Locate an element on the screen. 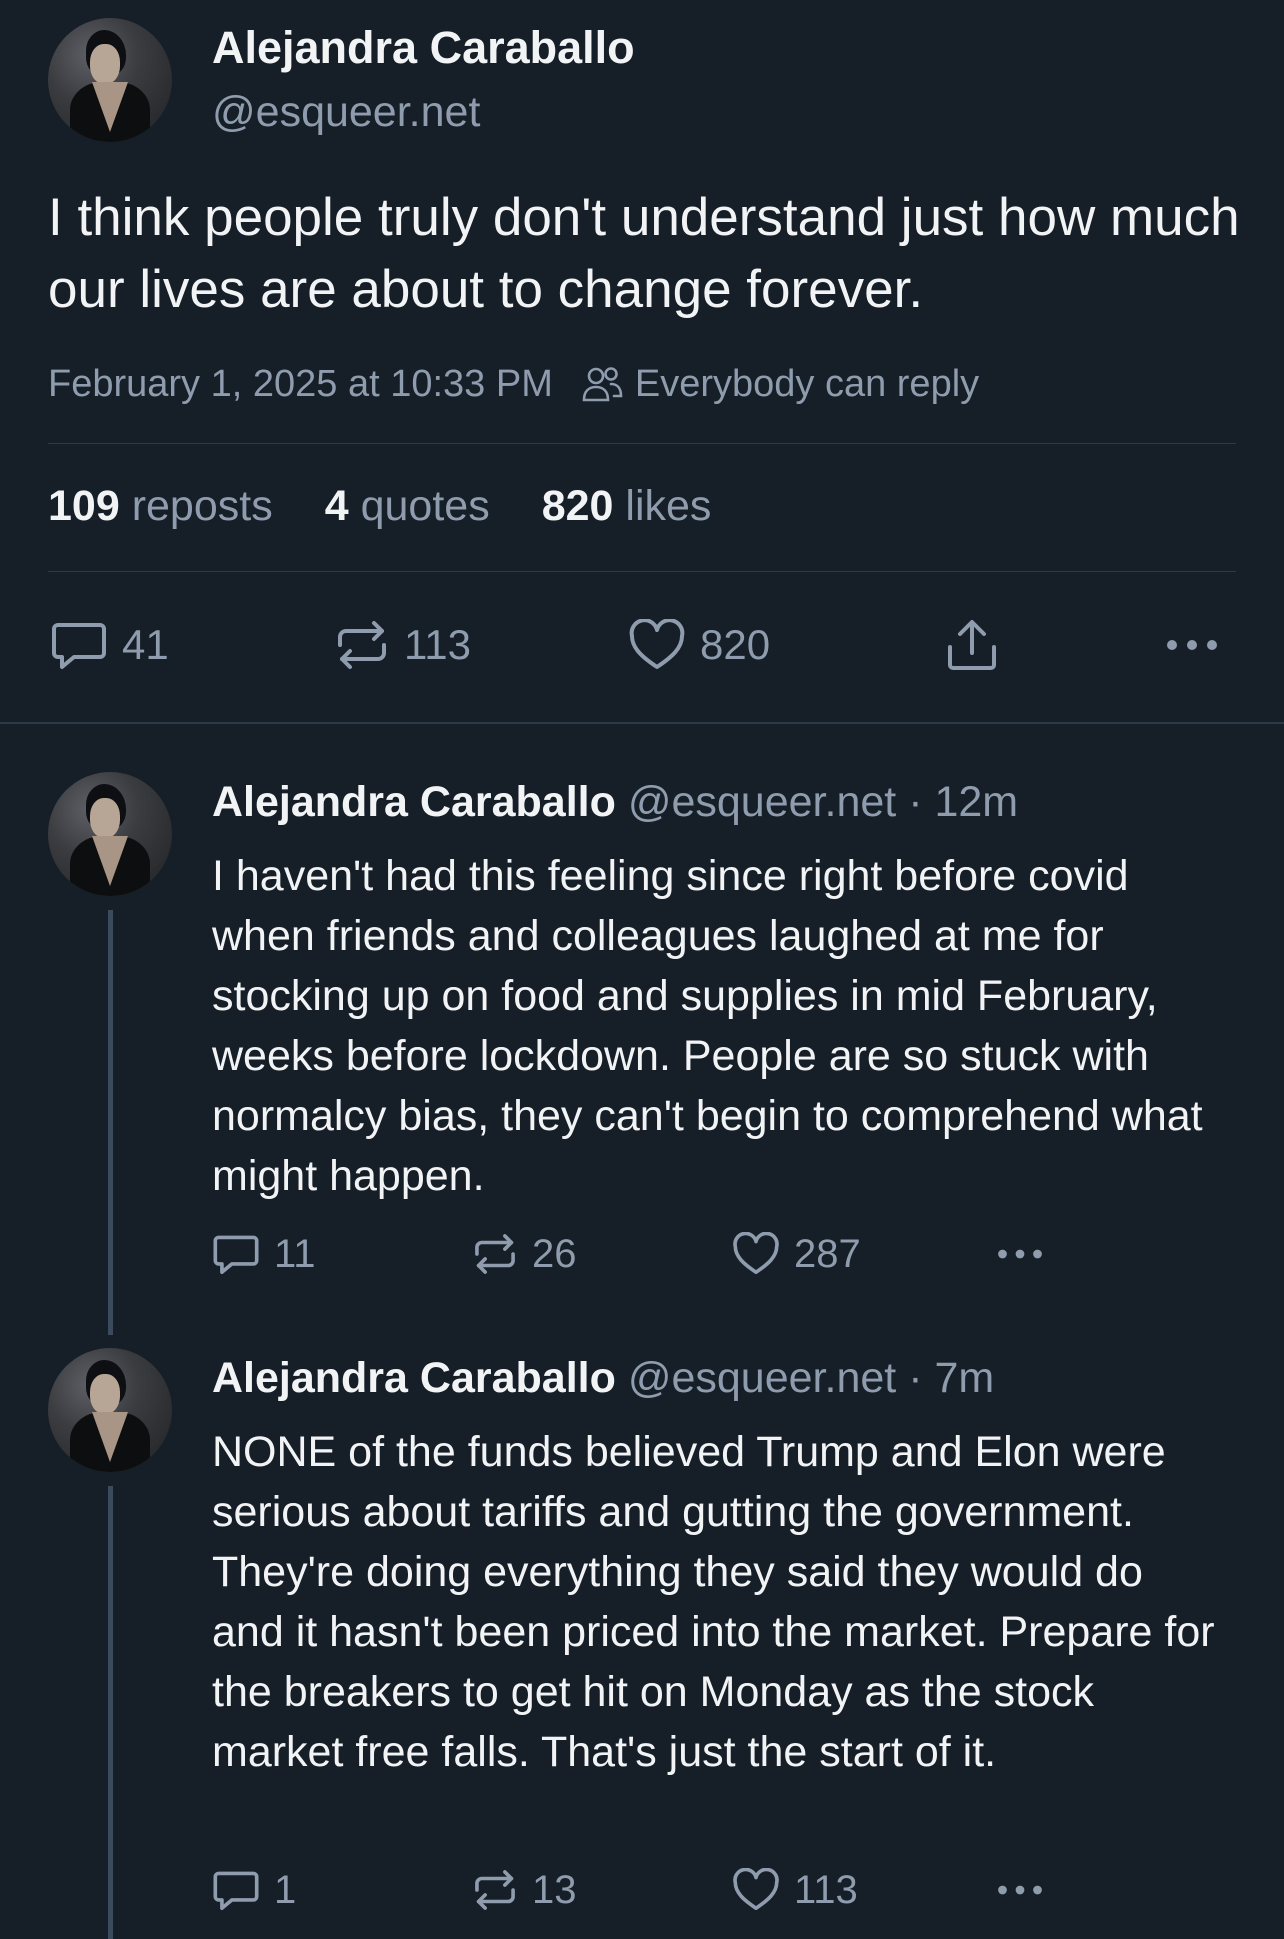 The width and height of the screenshot is (1284, 1939). reply-button: 1 is located at coordinates (254, 1890).